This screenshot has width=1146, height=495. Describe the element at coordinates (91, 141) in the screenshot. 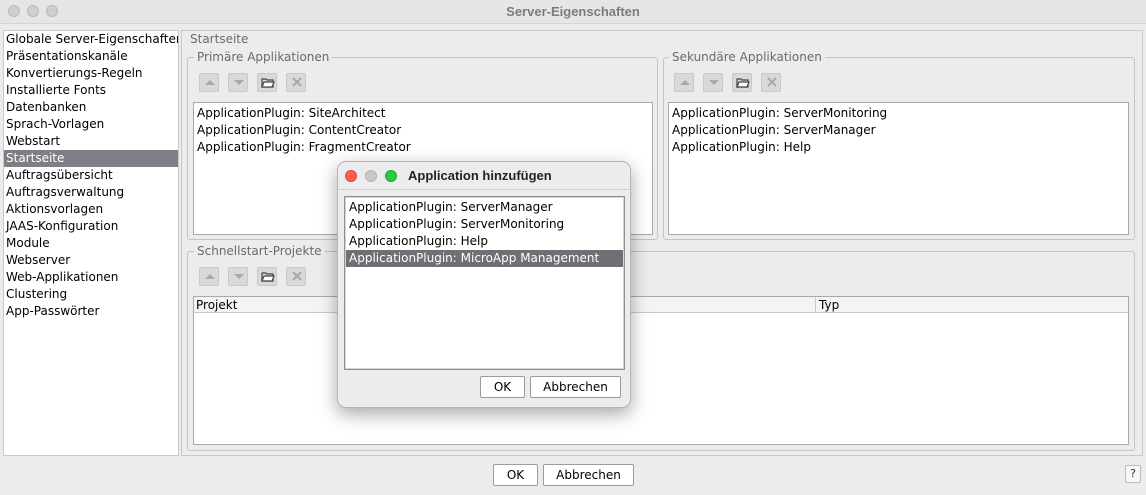

I see `nav-item-webstart: Webstart` at that location.